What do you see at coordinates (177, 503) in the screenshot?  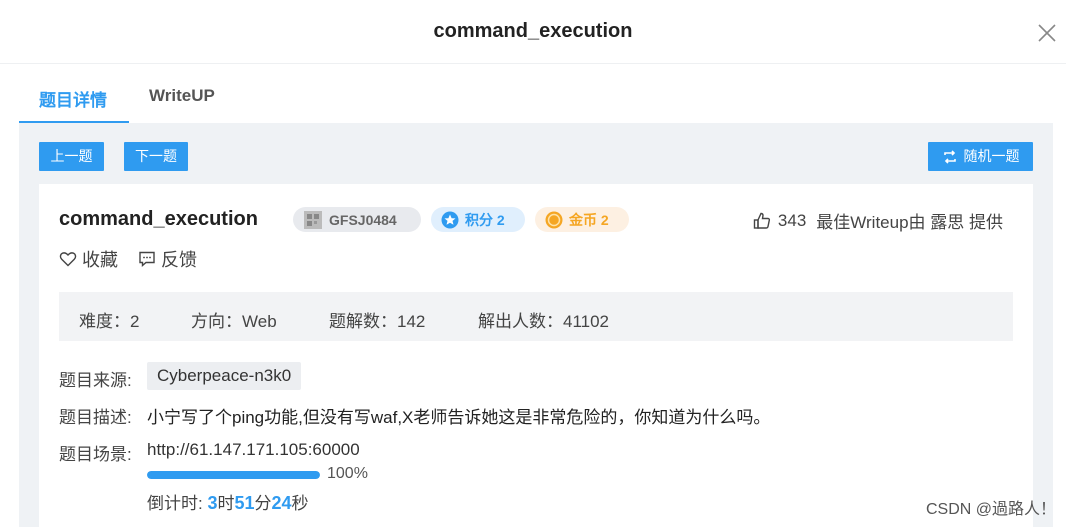 I see `countdown-prefix: 倒计时:` at bounding box center [177, 503].